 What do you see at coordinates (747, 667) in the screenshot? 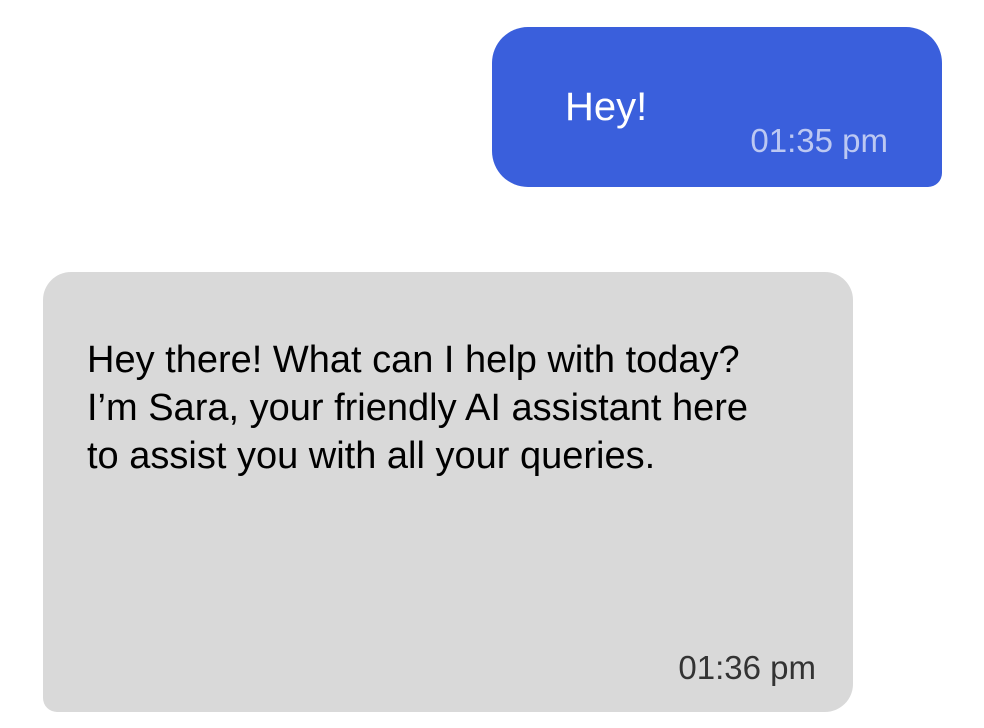
I see `received-message-timestamp: 01:36 pm` at bounding box center [747, 667].